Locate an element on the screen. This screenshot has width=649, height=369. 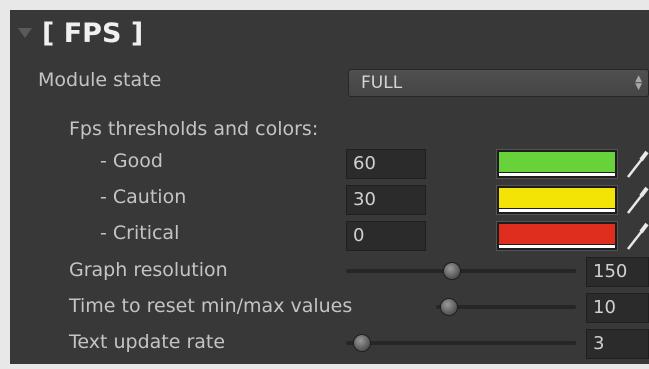
caution-color-swatch is located at coordinates (557, 200).